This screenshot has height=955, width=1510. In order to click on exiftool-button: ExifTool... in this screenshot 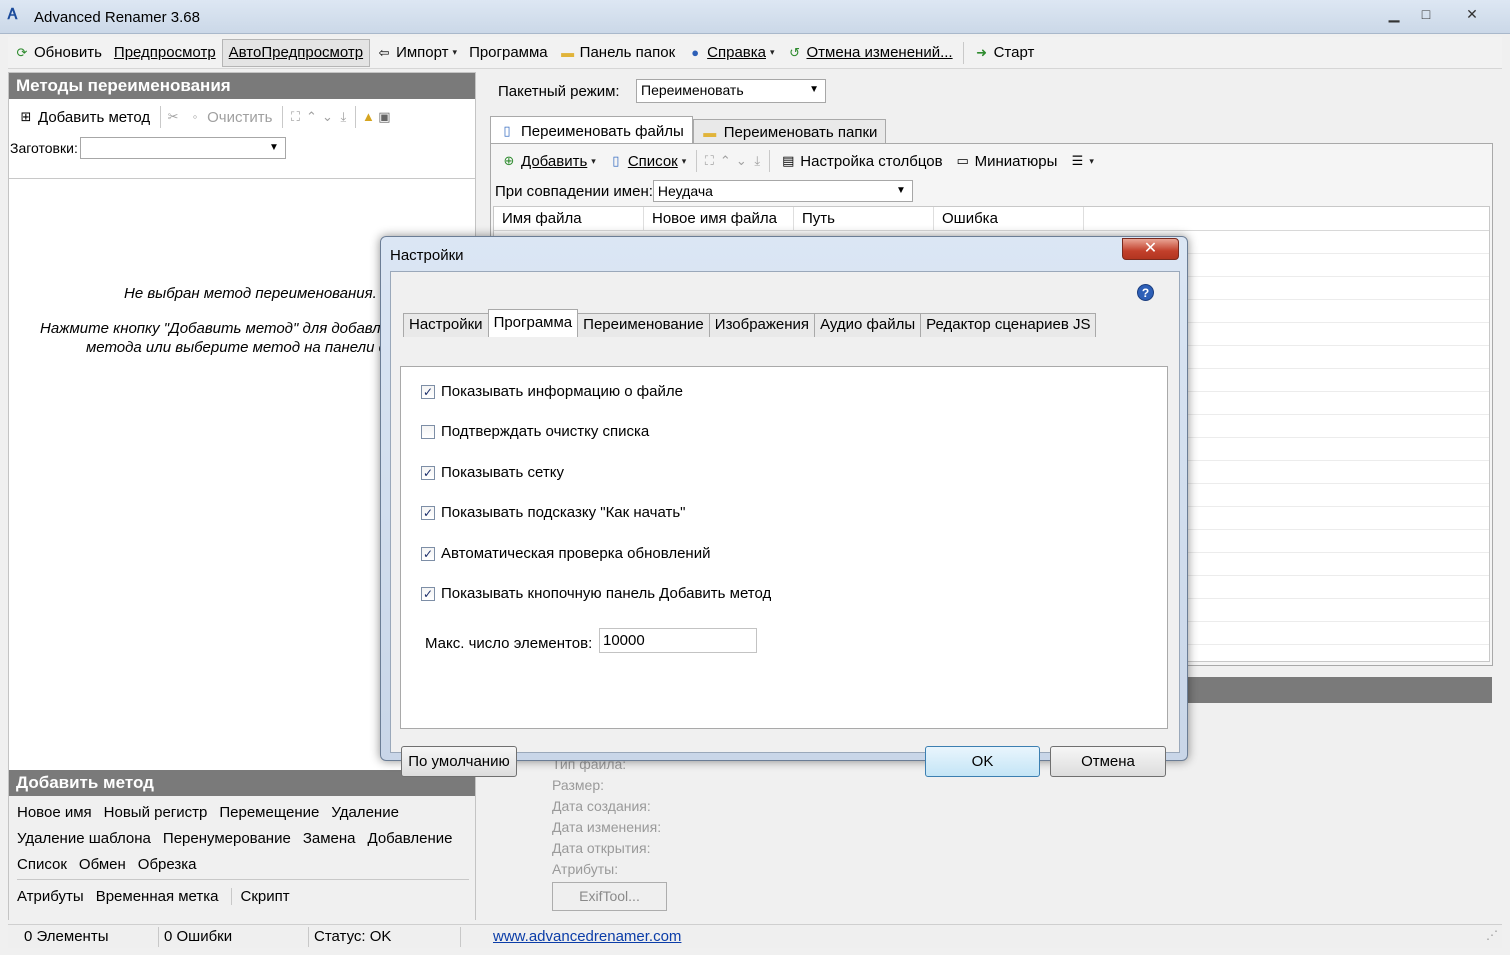, I will do `click(609, 896)`.